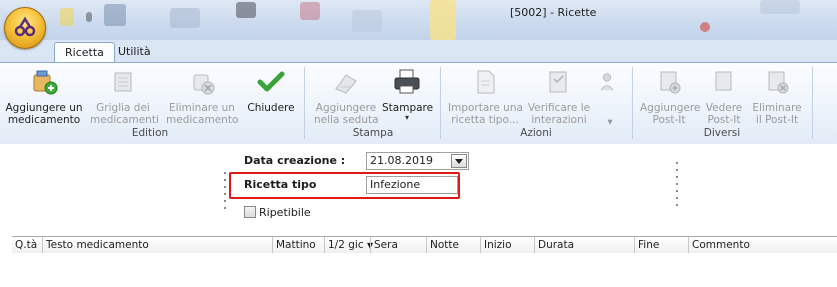 The height and width of the screenshot is (287, 837). I want to click on half-day-label: 1/2 gic, so click(346, 245).